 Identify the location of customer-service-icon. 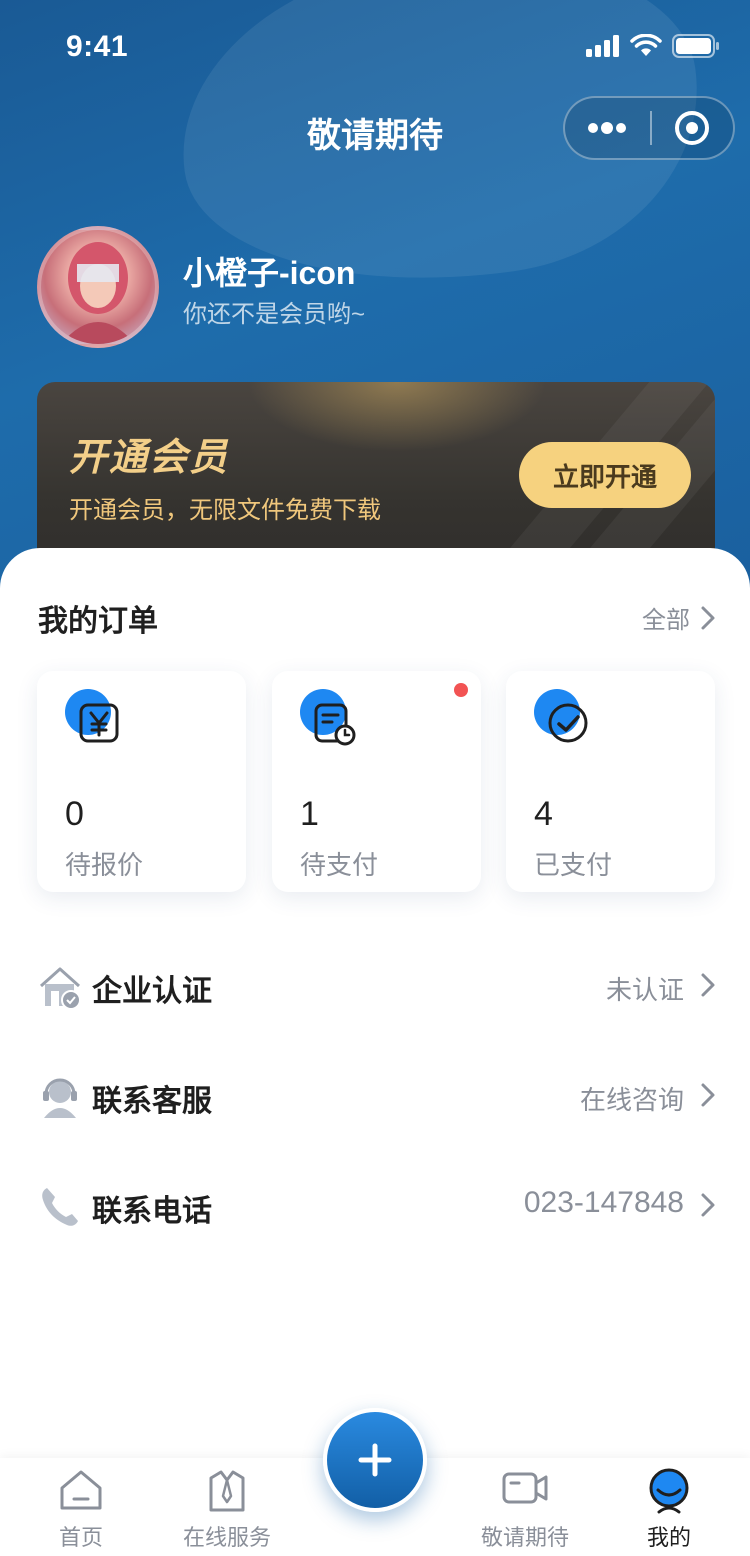
(60, 1098).